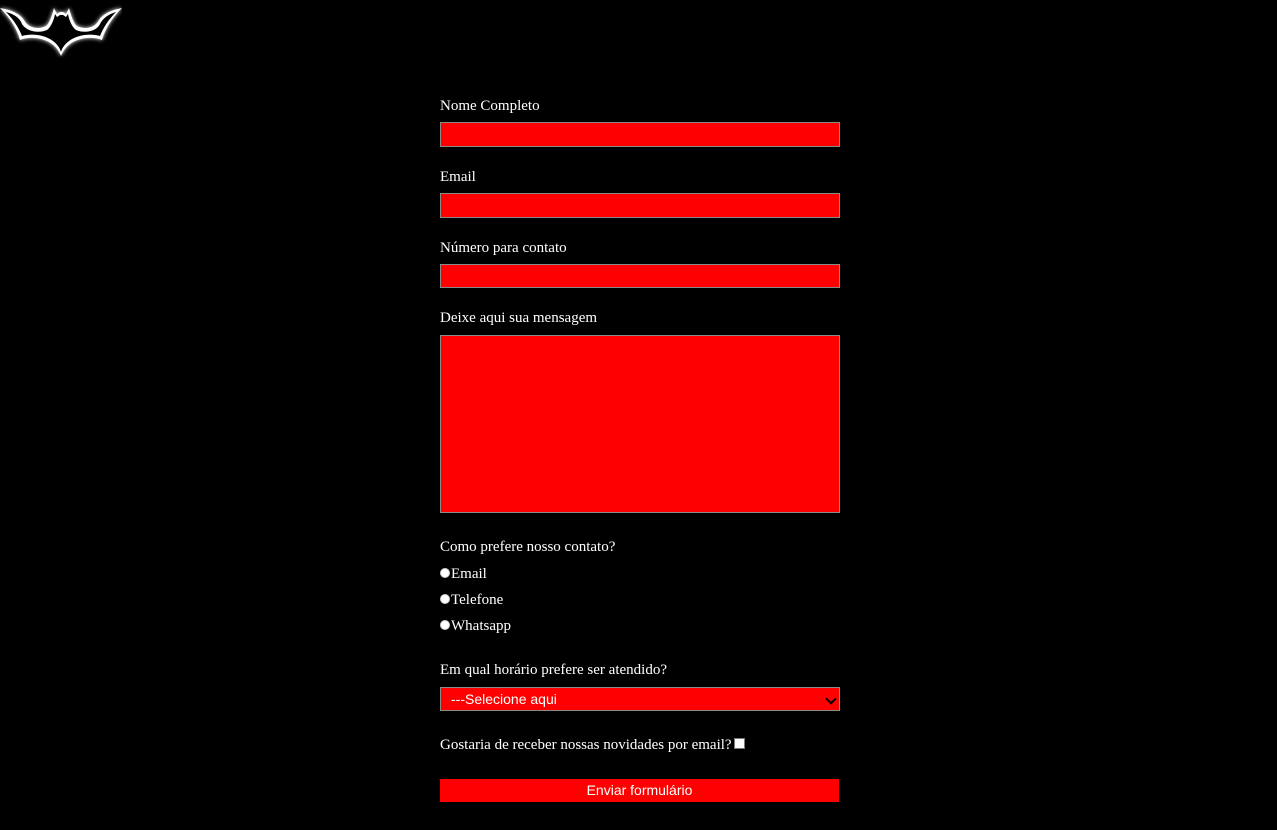 The width and height of the screenshot is (1277, 830). What do you see at coordinates (458, 177) in the screenshot?
I see `email-label: Email` at bounding box center [458, 177].